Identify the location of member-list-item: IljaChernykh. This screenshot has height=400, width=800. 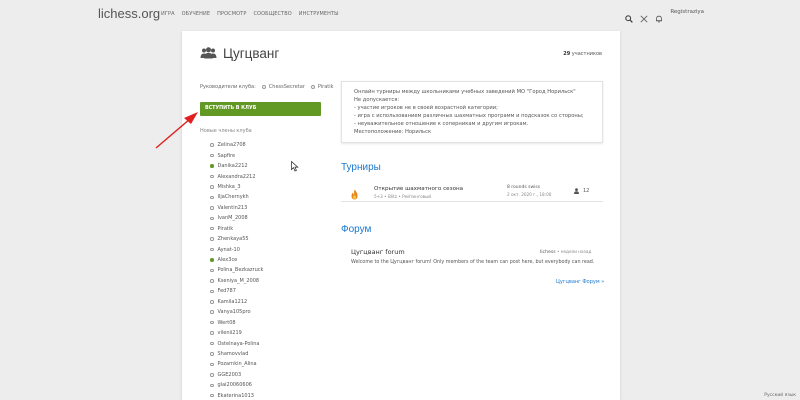
(236, 197).